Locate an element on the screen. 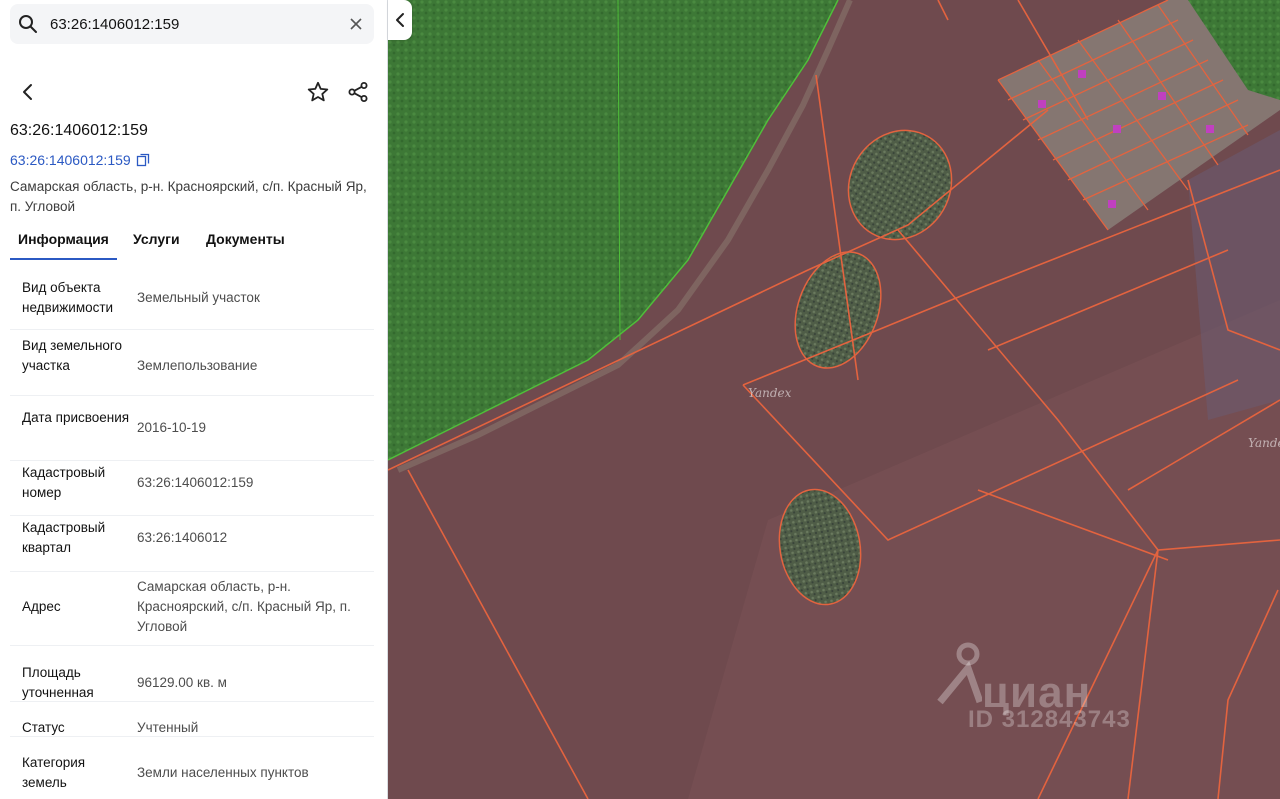 Image resolution: width=1280 pixels, height=799 pixels. property-value: Земли населенных пунктов is located at coordinates (223, 772).